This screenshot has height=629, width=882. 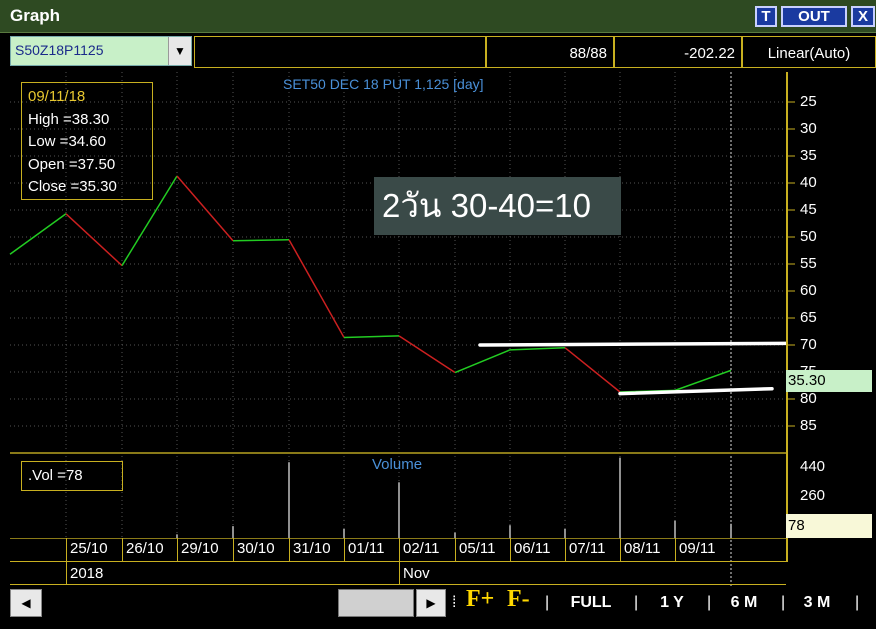 I want to click on y-tick-label: 85, so click(x=808, y=425).